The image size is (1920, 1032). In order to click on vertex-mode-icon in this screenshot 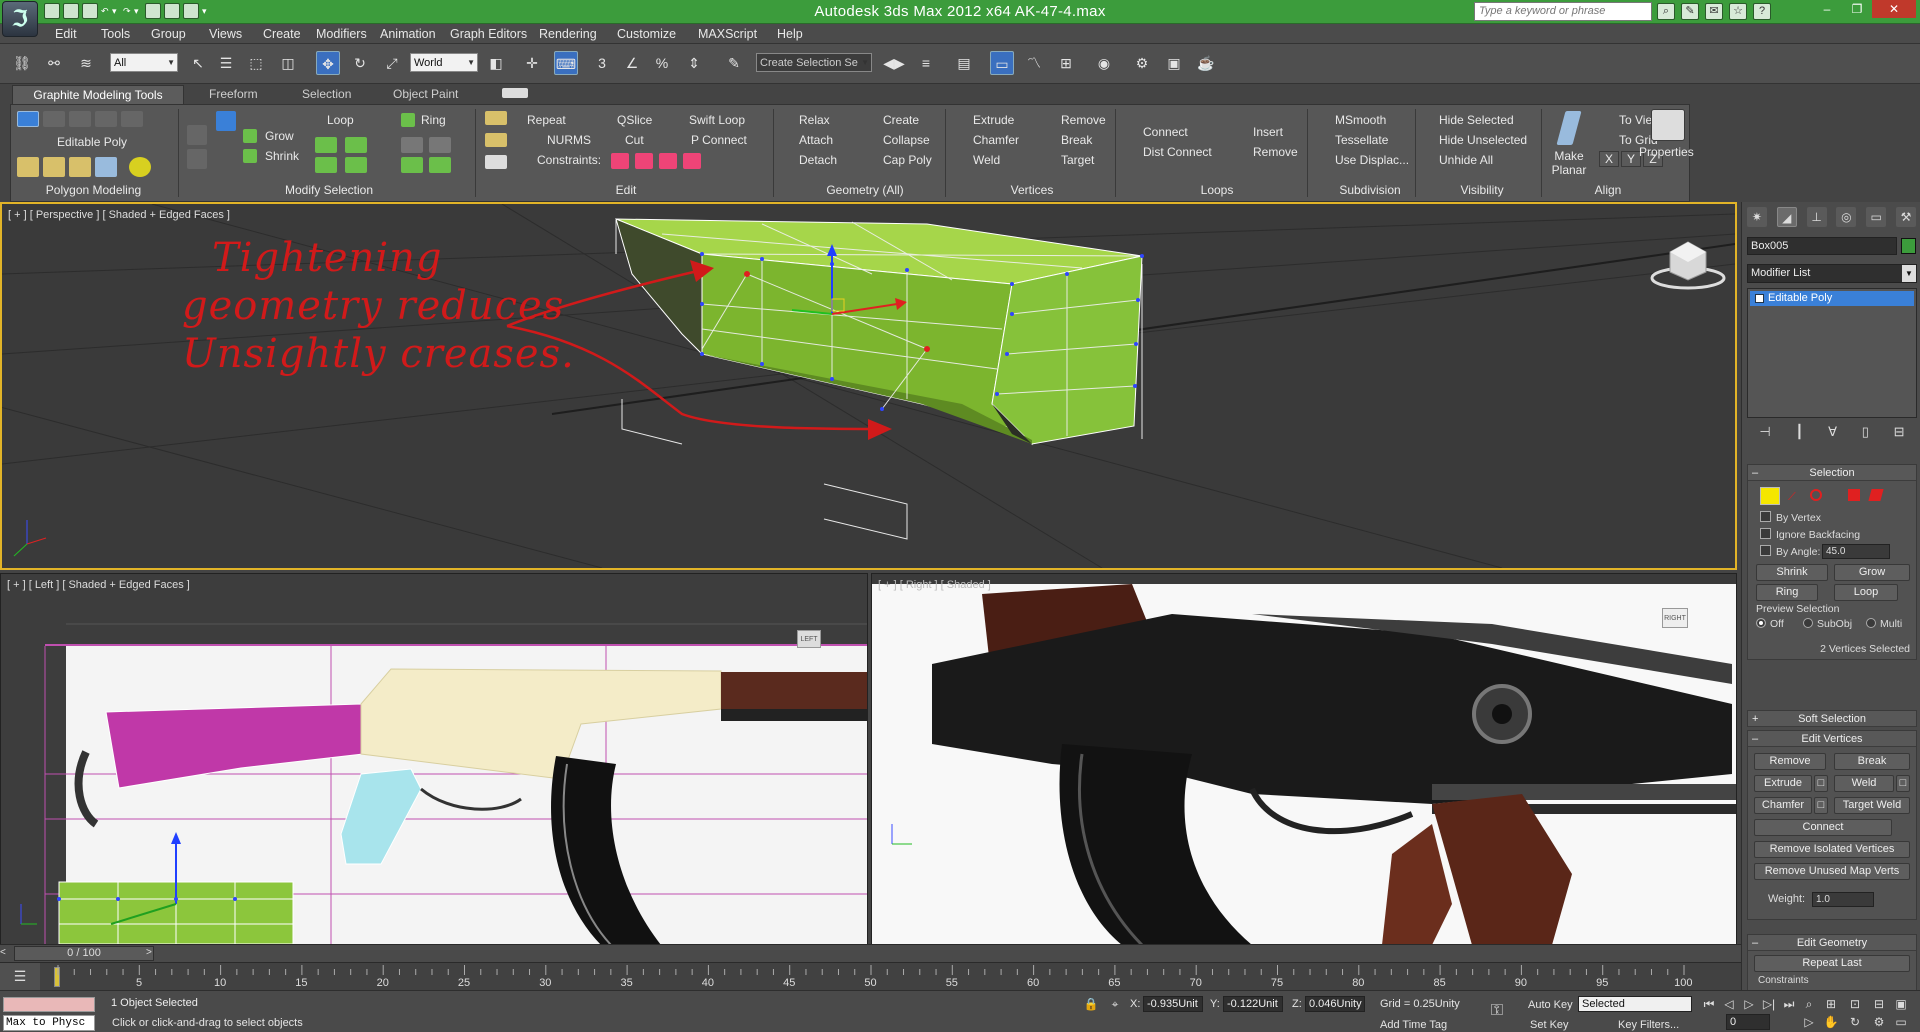, I will do `click(1770, 496)`.